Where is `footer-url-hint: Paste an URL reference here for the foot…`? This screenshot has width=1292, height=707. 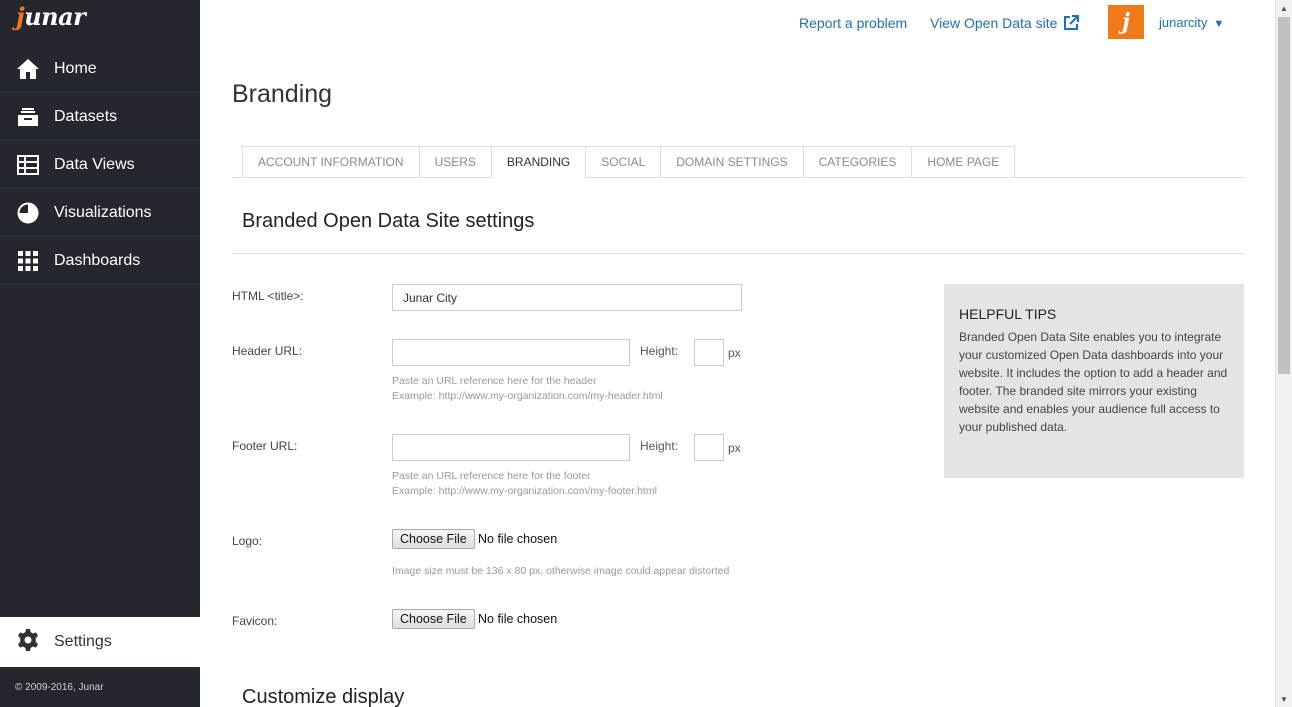
footer-url-hint: Paste an URL reference here for the foot… is located at coordinates (524, 484).